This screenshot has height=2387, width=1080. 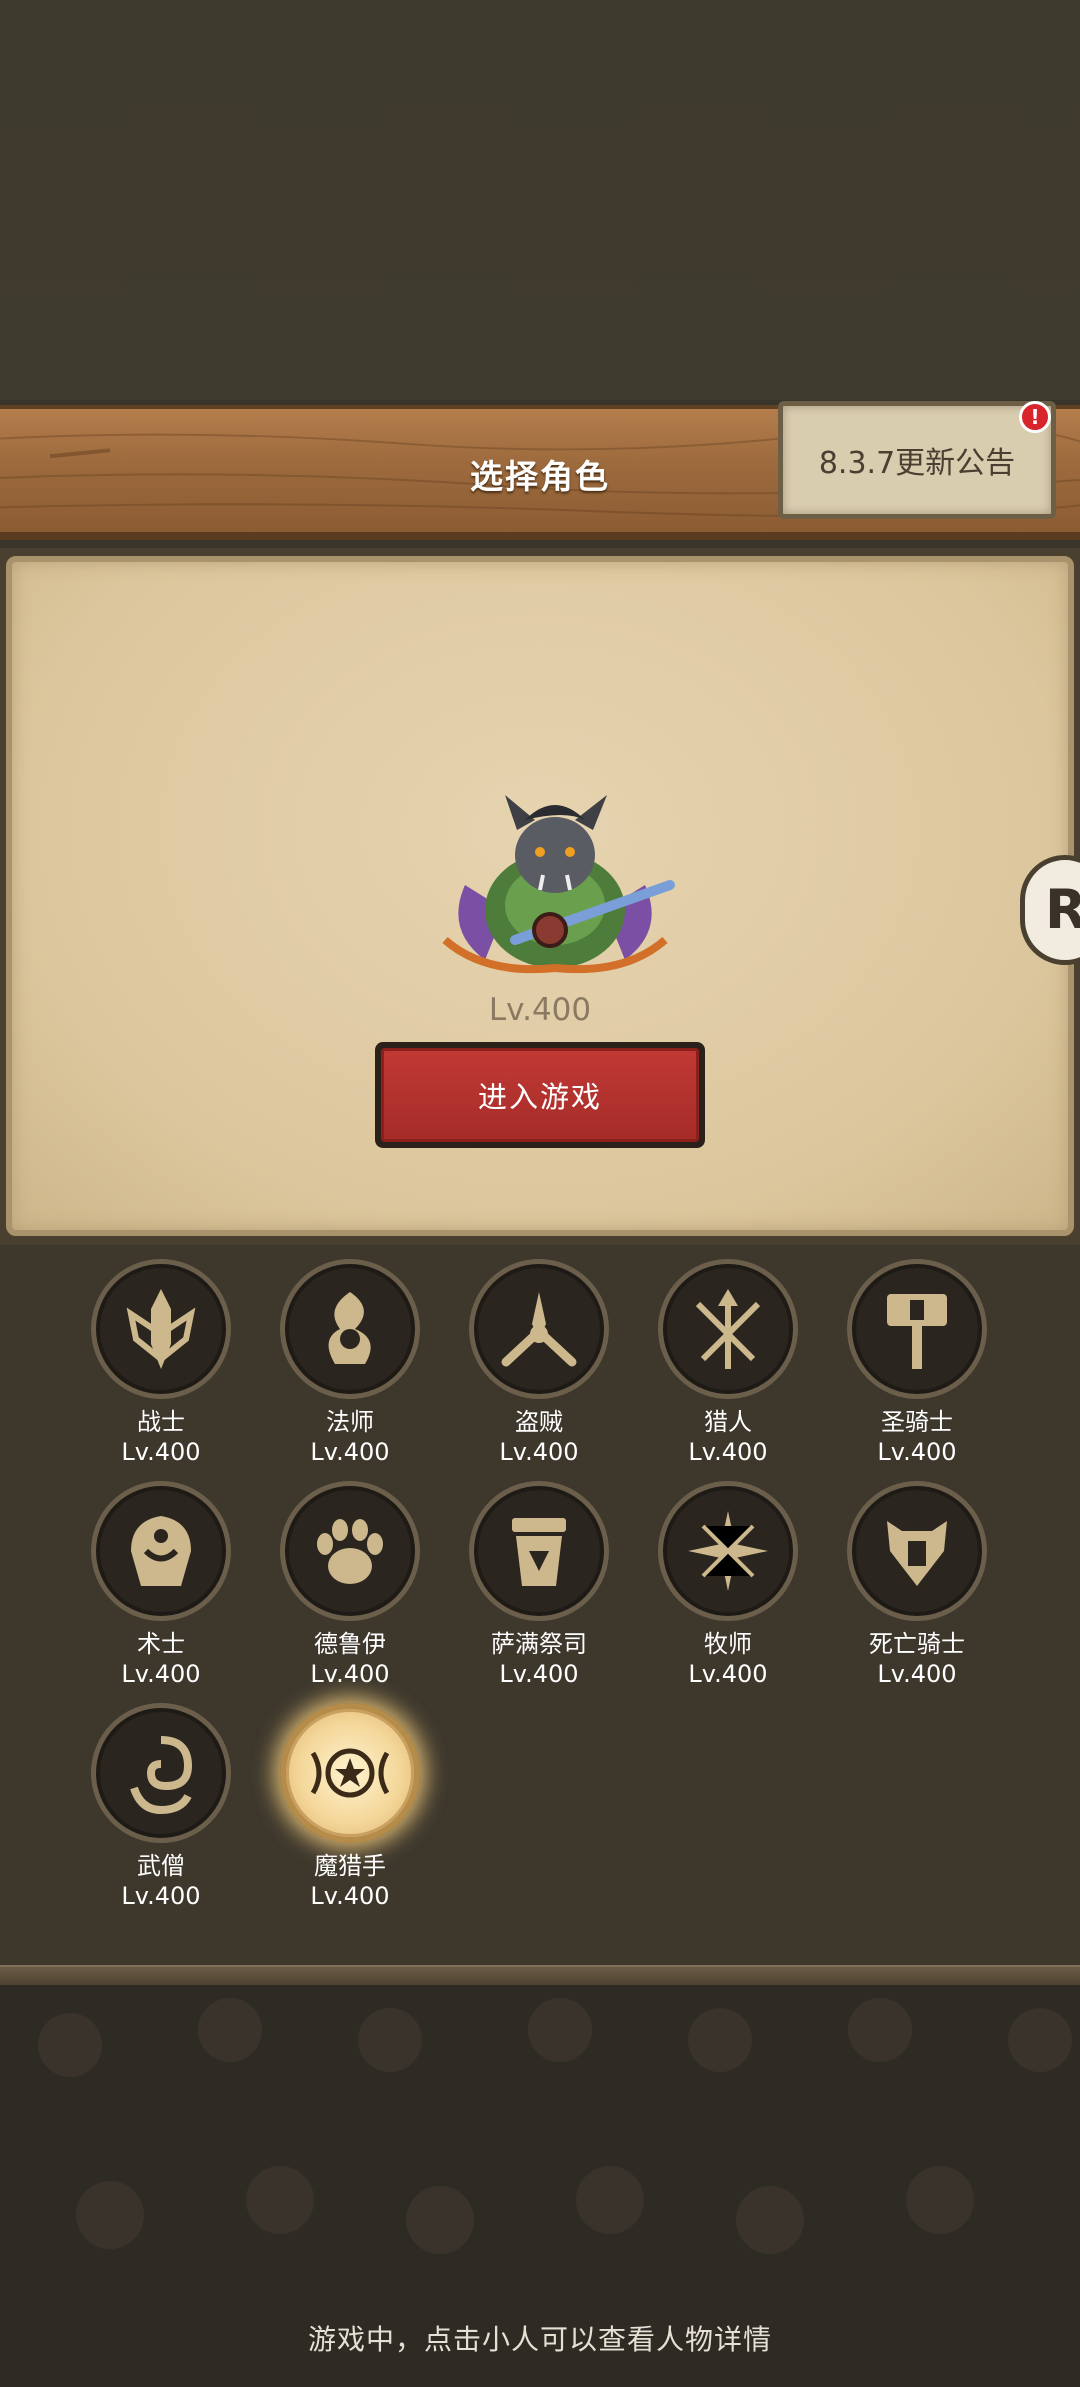 What do you see at coordinates (161, 1551) in the screenshot?
I see `demon-skull-icon` at bounding box center [161, 1551].